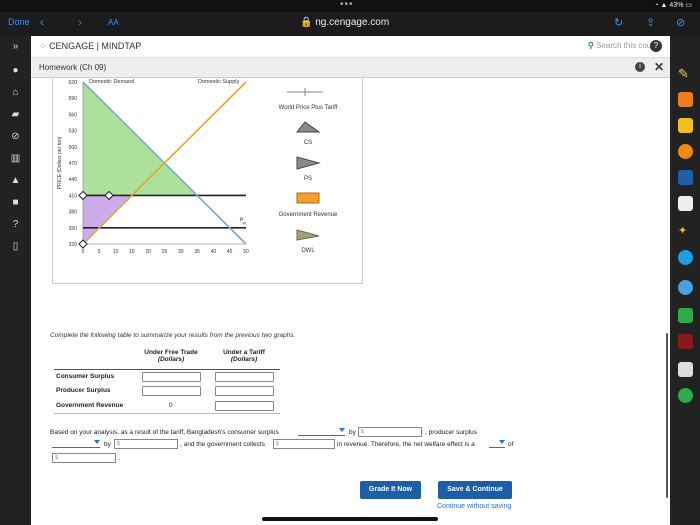 The width and height of the screenshot is (700, 525). Describe the element at coordinates (15, 92) in the screenshot. I see `home-icon: ⌂` at that location.